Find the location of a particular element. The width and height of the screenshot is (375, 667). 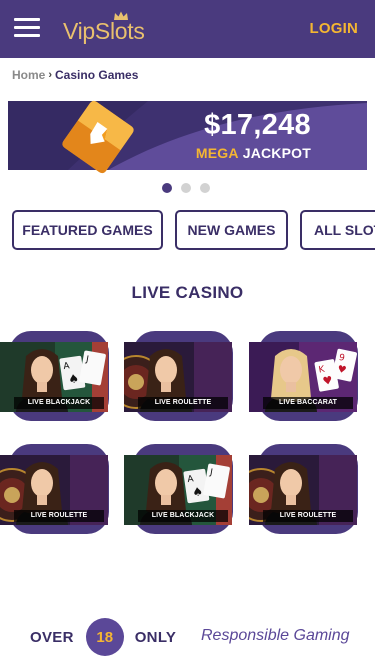

breadcrumb: Home › Casino Games is located at coordinates (75, 75).